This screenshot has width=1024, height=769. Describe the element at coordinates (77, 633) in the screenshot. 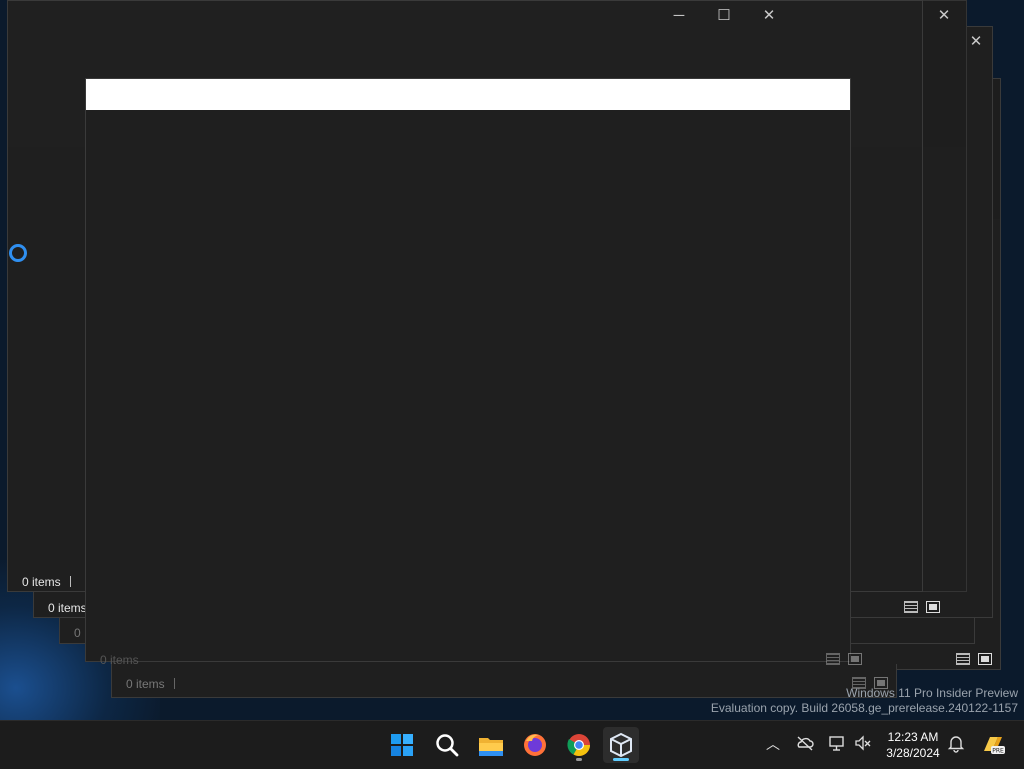

I see `status-item-count: 0` at that location.